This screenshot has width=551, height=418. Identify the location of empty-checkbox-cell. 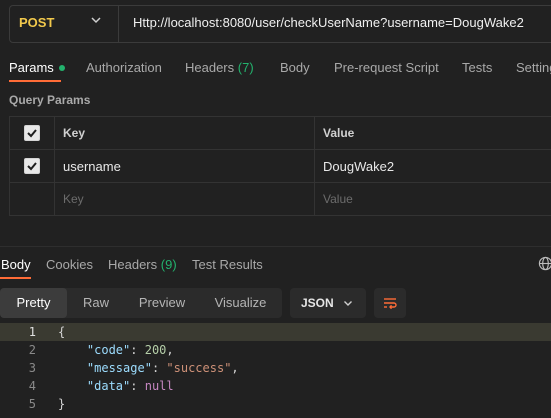
(32, 199).